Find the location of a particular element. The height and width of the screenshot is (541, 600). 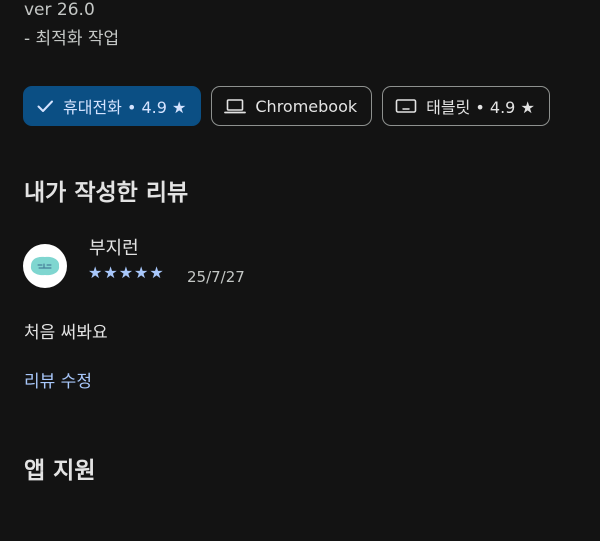

chip-phone-label: 휴대전화 • 4.9 ★ is located at coordinates (125, 107).